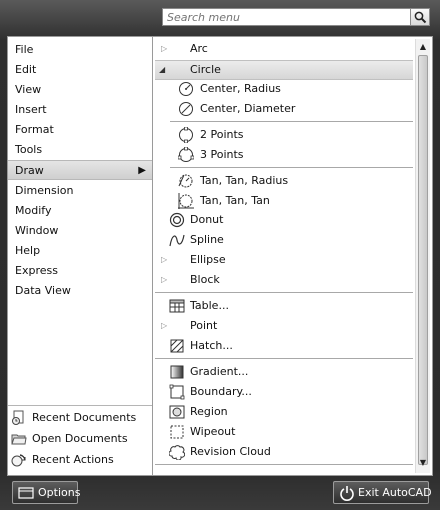 The height and width of the screenshot is (510, 440). What do you see at coordinates (80, 211) in the screenshot?
I see `menu-item-modify: Modify` at bounding box center [80, 211].